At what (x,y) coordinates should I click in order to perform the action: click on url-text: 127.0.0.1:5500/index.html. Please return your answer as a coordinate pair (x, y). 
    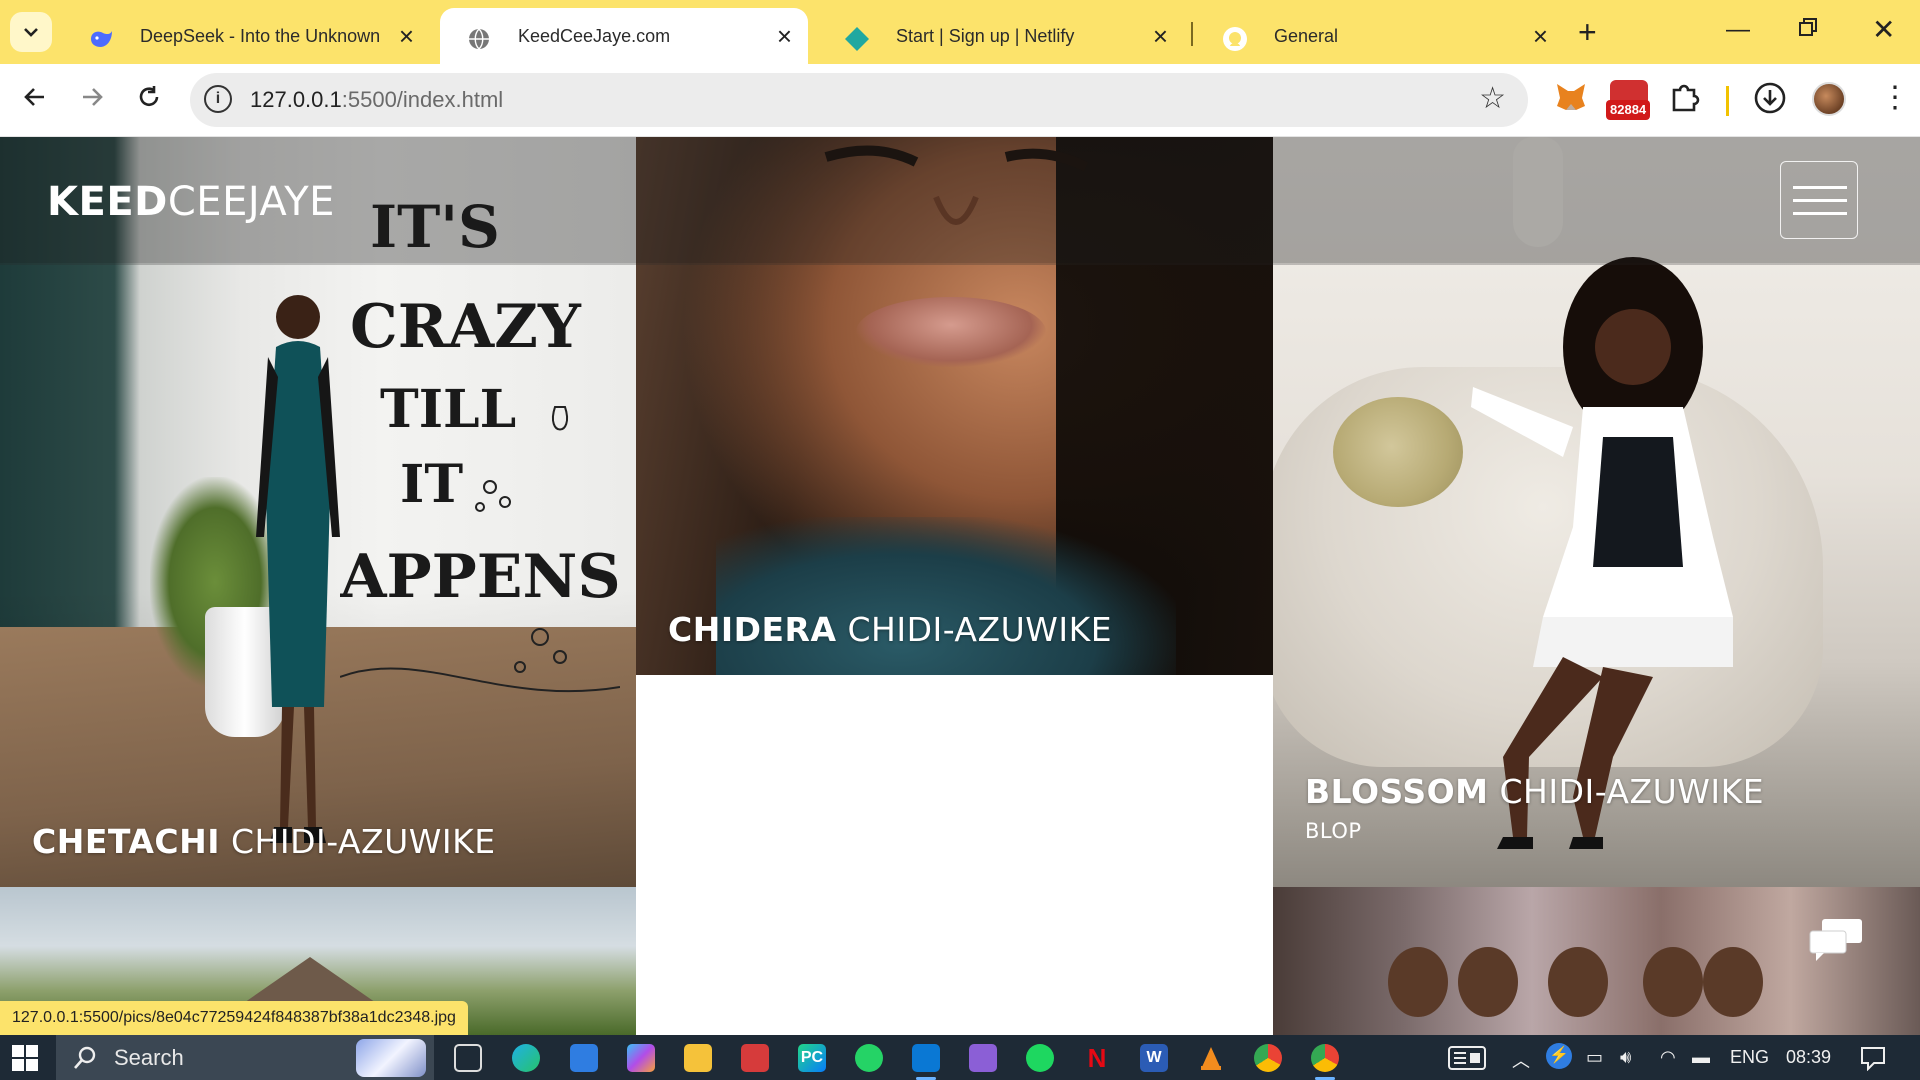
    Looking at the image, I should click on (376, 100).